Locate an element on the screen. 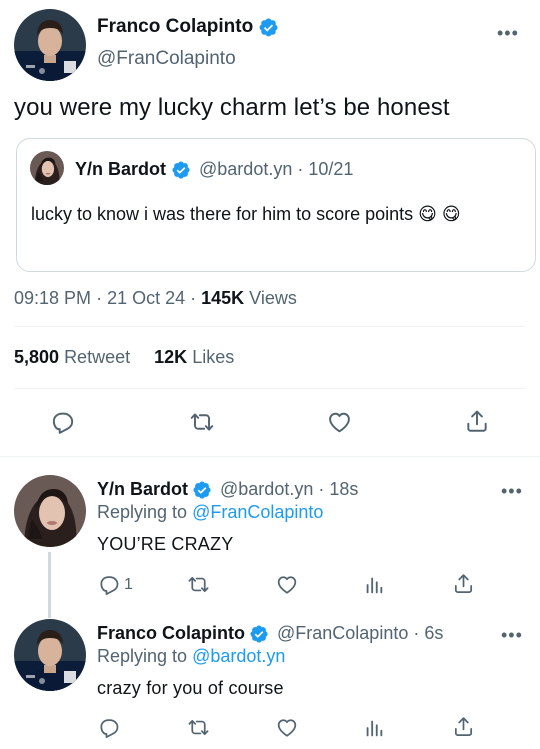  tweet-stats: 5,800 Retweet 12K Likes is located at coordinates (124, 357).